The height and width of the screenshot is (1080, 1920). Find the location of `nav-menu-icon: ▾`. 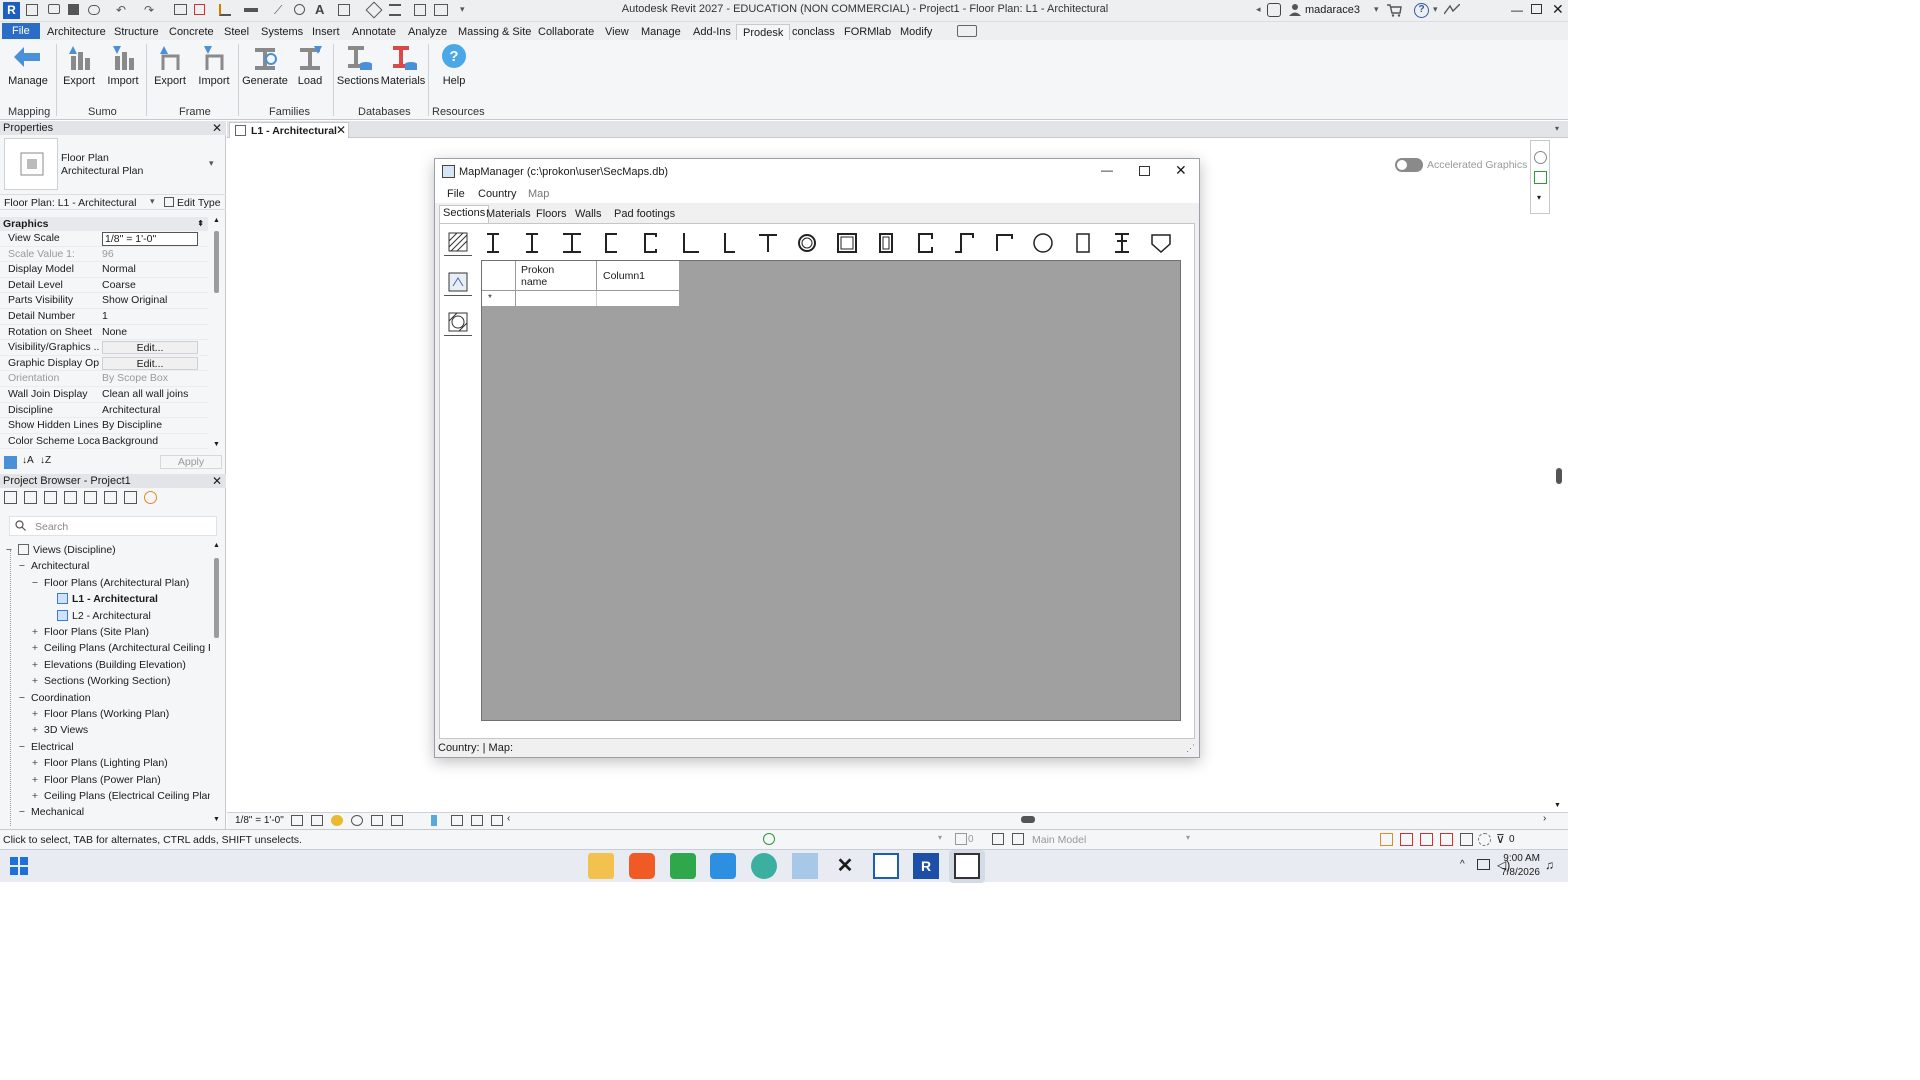

nav-menu-icon: ▾ is located at coordinates (1539, 197).